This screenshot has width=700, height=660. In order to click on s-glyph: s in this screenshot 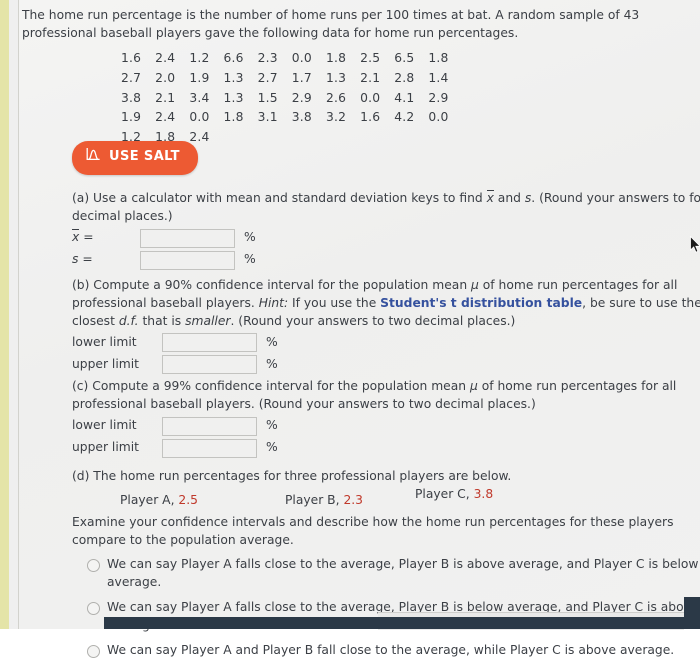, I will do `click(75, 259)`.